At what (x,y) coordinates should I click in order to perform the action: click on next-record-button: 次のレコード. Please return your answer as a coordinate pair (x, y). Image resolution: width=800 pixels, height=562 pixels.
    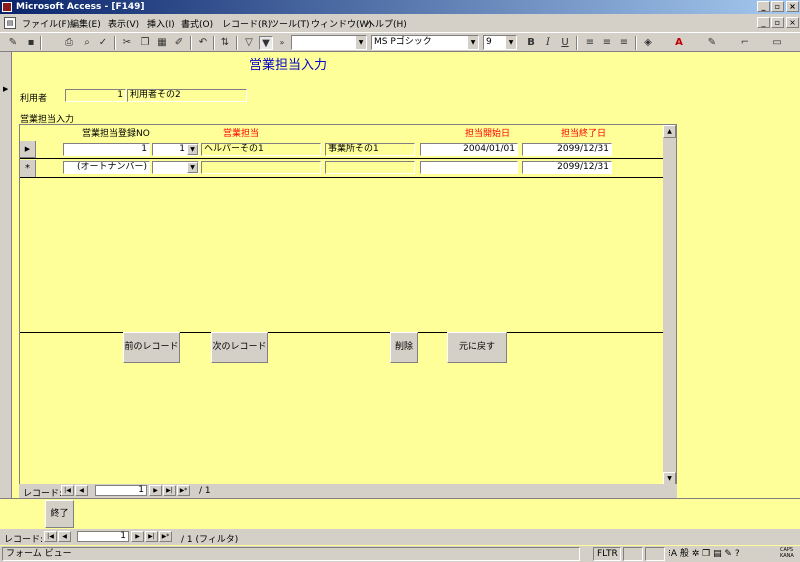
    Looking at the image, I should click on (239, 347).